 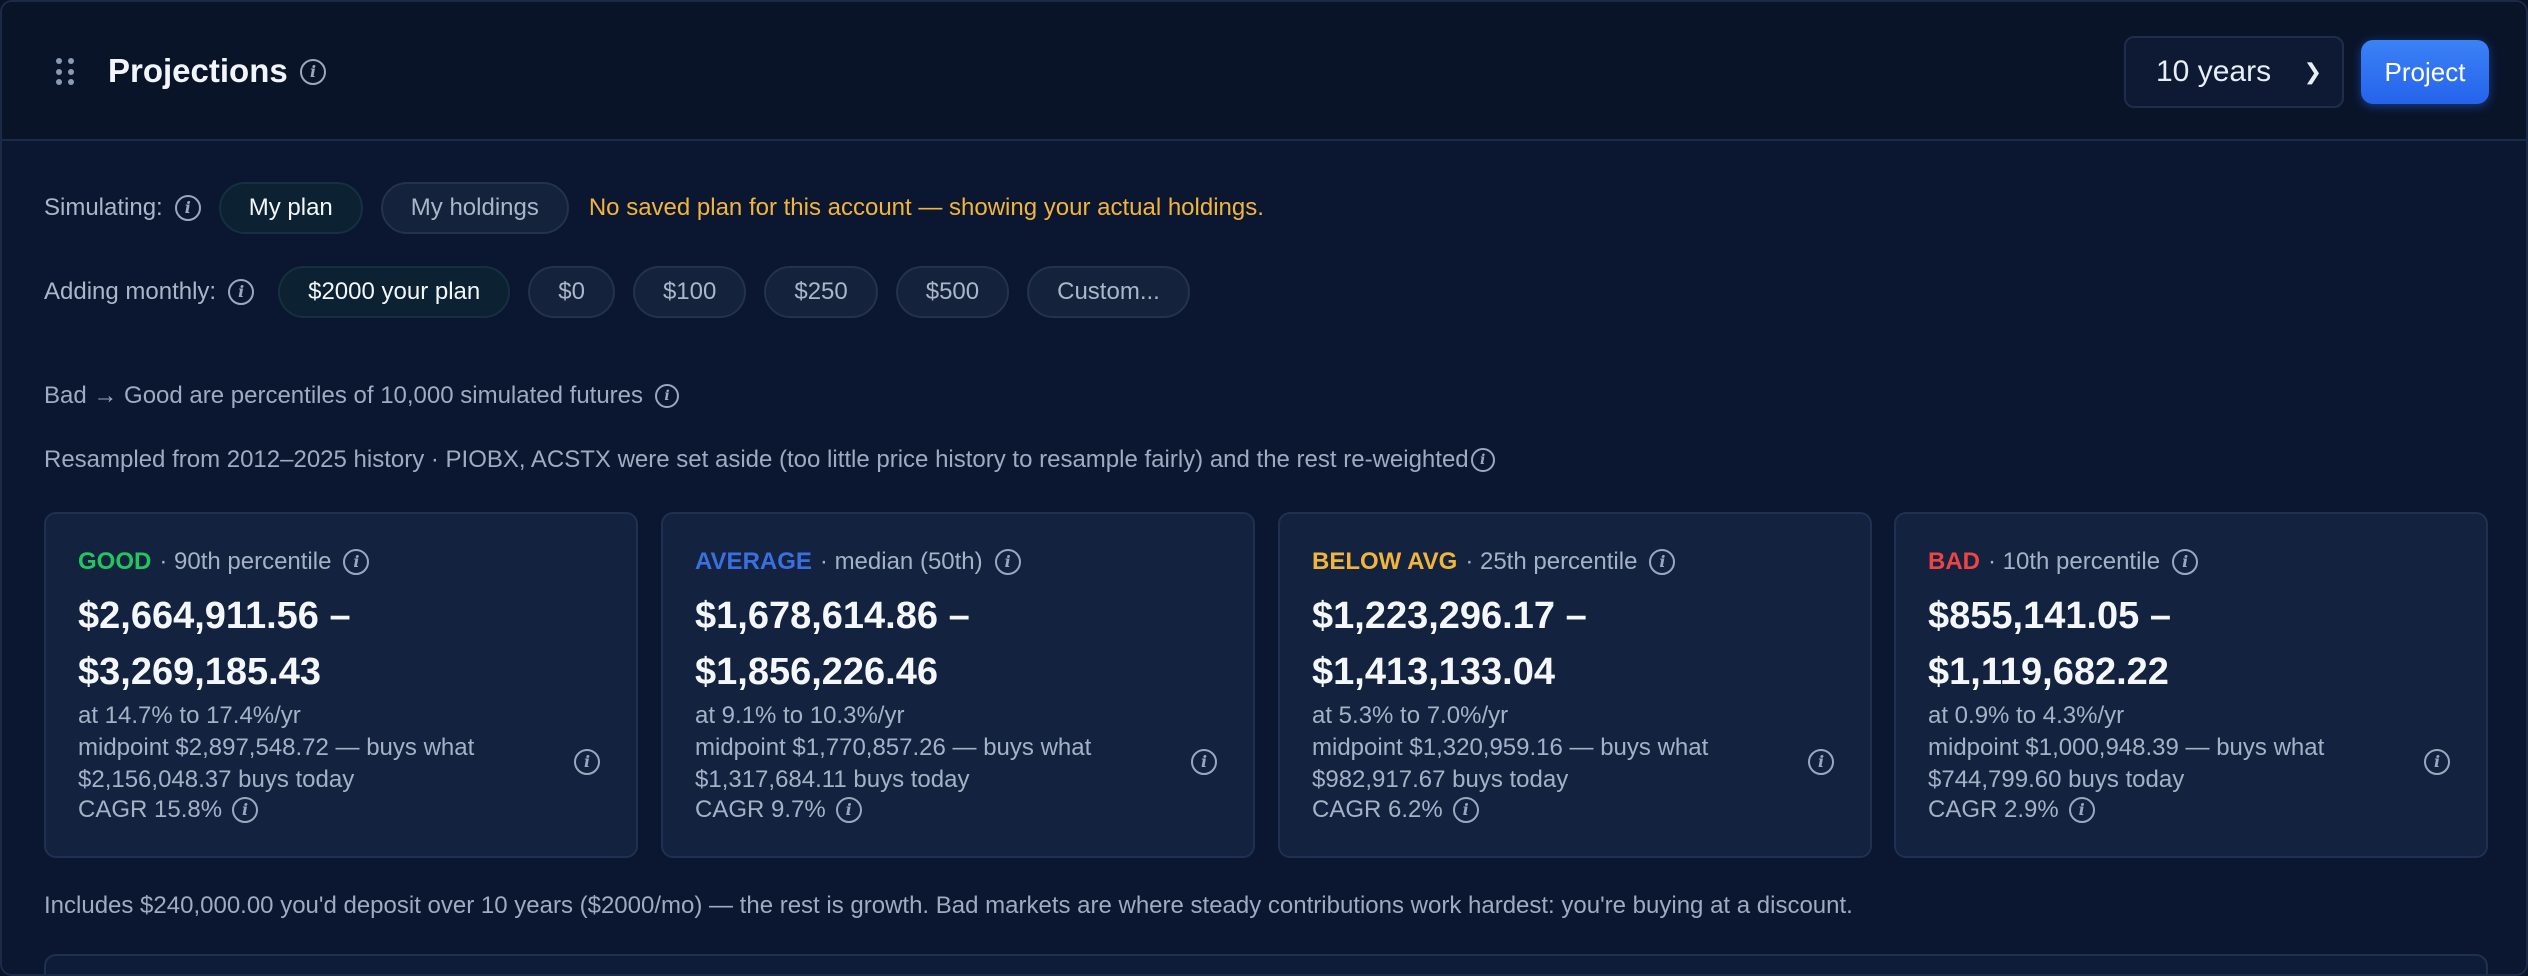 What do you see at coordinates (394, 292) in the screenshot?
I see `monthly-plan-pill: $2000 your plan` at bounding box center [394, 292].